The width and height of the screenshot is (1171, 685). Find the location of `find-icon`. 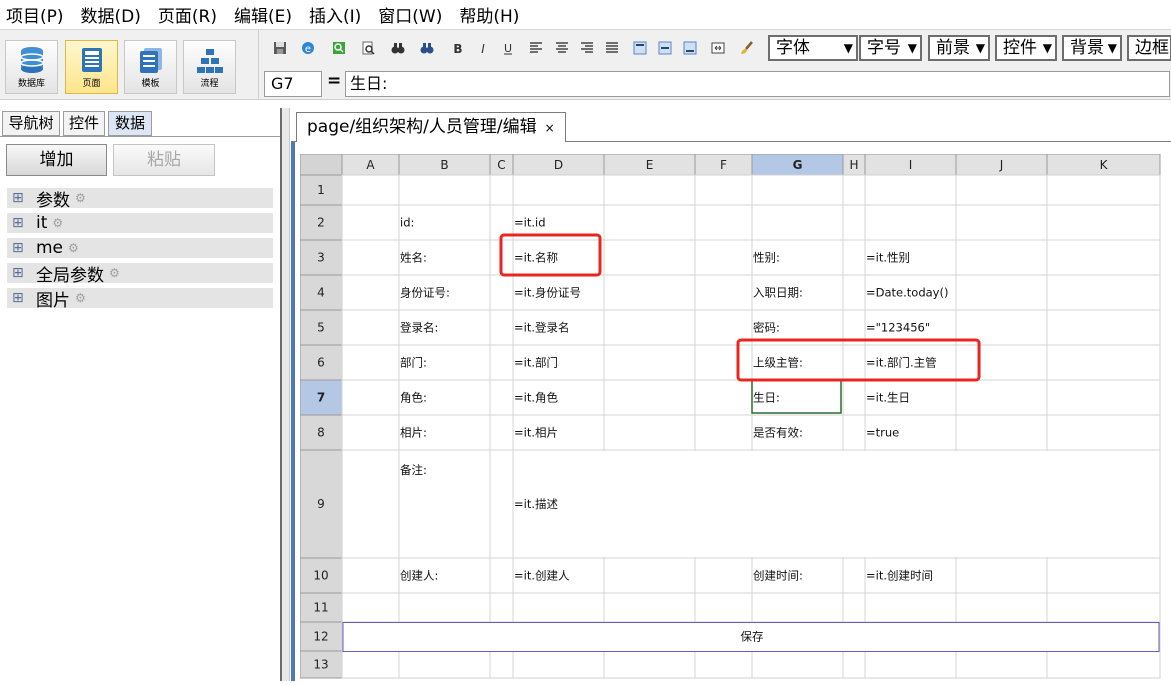

find-icon is located at coordinates (339, 48).